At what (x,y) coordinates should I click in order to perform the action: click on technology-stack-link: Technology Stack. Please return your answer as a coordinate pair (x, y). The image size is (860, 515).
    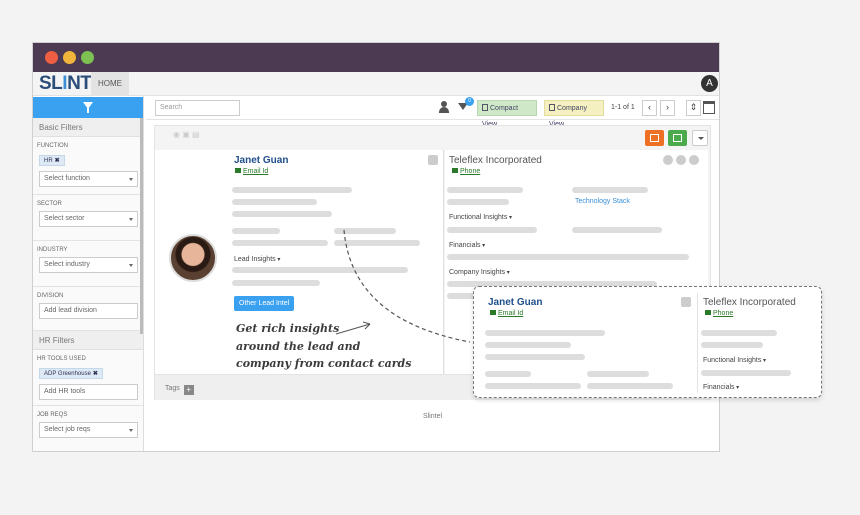
    Looking at the image, I should click on (602, 201).